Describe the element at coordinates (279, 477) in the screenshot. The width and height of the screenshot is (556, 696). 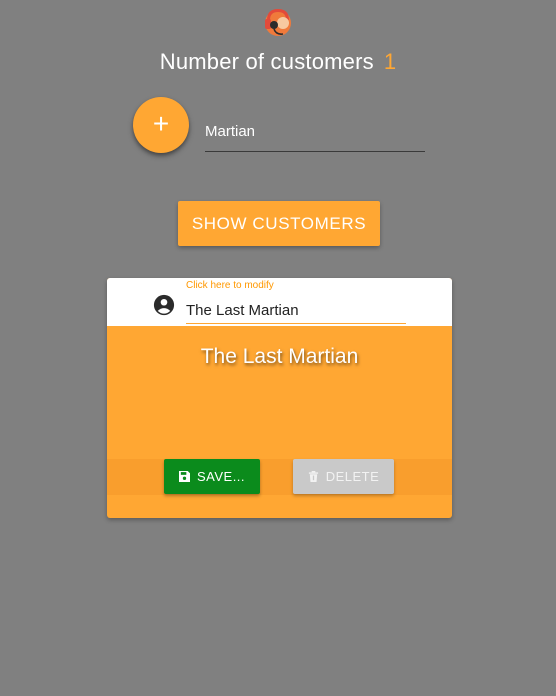
I see `card-actions-bar` at that location.